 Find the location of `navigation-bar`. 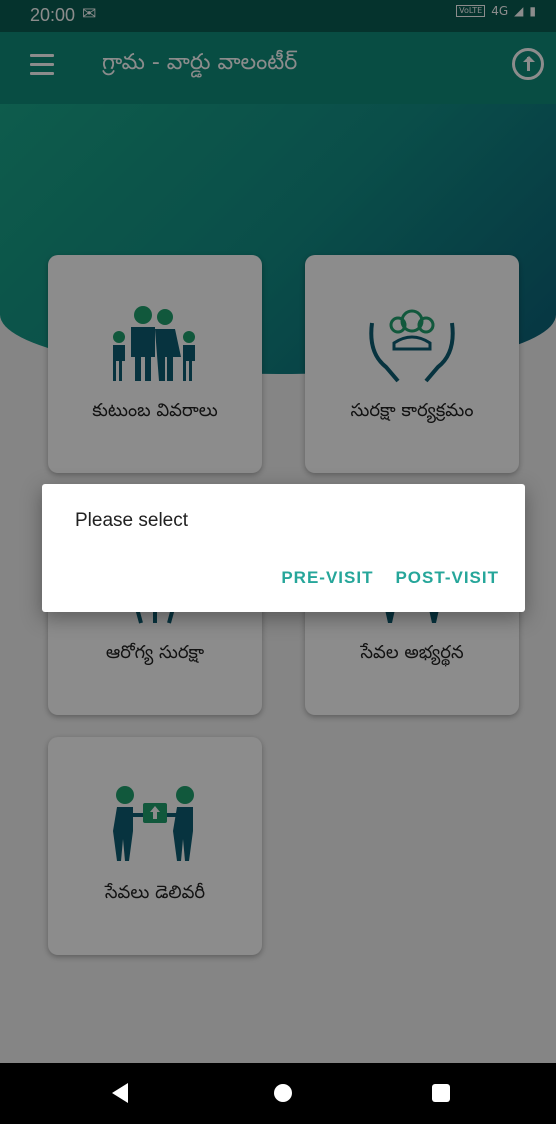

navigation-bar is located at coordinates (278, 1093).